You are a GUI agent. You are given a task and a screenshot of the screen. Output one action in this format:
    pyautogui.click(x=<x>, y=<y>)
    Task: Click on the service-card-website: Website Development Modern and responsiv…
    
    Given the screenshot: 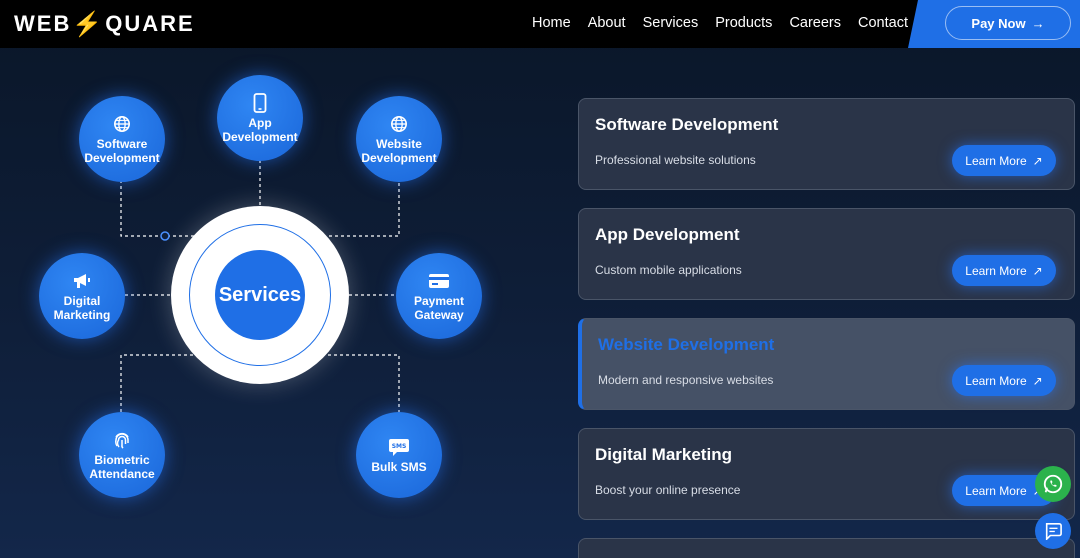 What is the action you would take?
    pyautogui.click(x=826, y=364)
    